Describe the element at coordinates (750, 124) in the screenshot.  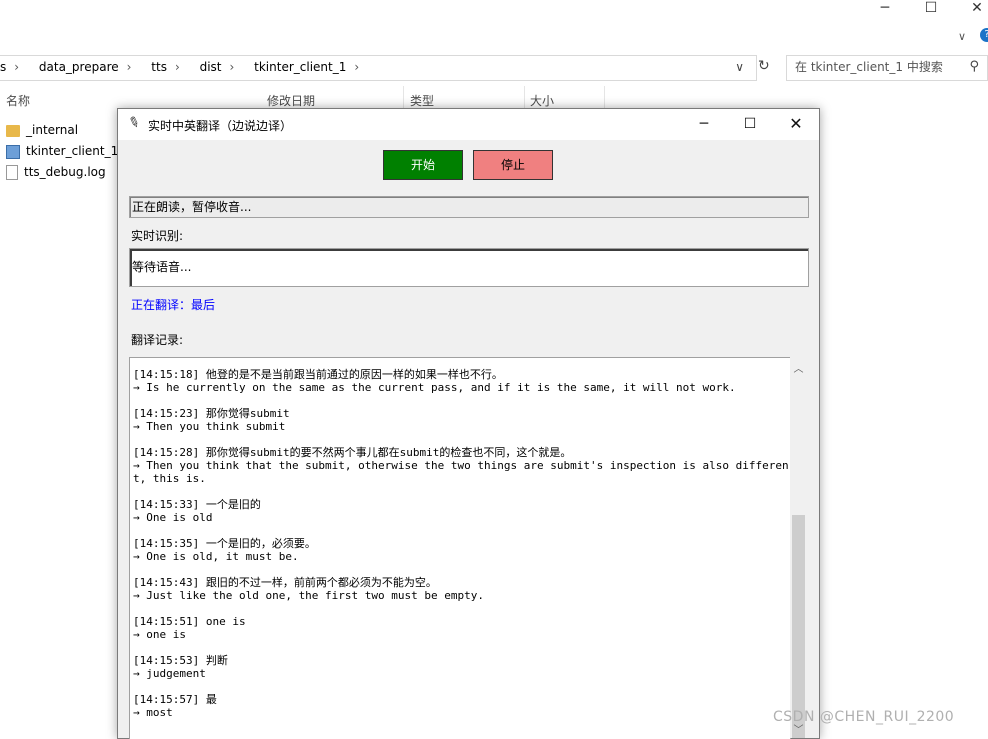
I see `maximize-button: ☐` at that location.